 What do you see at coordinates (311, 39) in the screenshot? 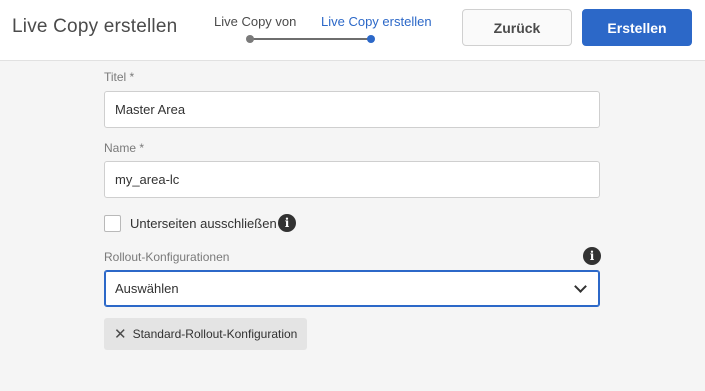
I see `step-connector` at bounding box center [311, 39].